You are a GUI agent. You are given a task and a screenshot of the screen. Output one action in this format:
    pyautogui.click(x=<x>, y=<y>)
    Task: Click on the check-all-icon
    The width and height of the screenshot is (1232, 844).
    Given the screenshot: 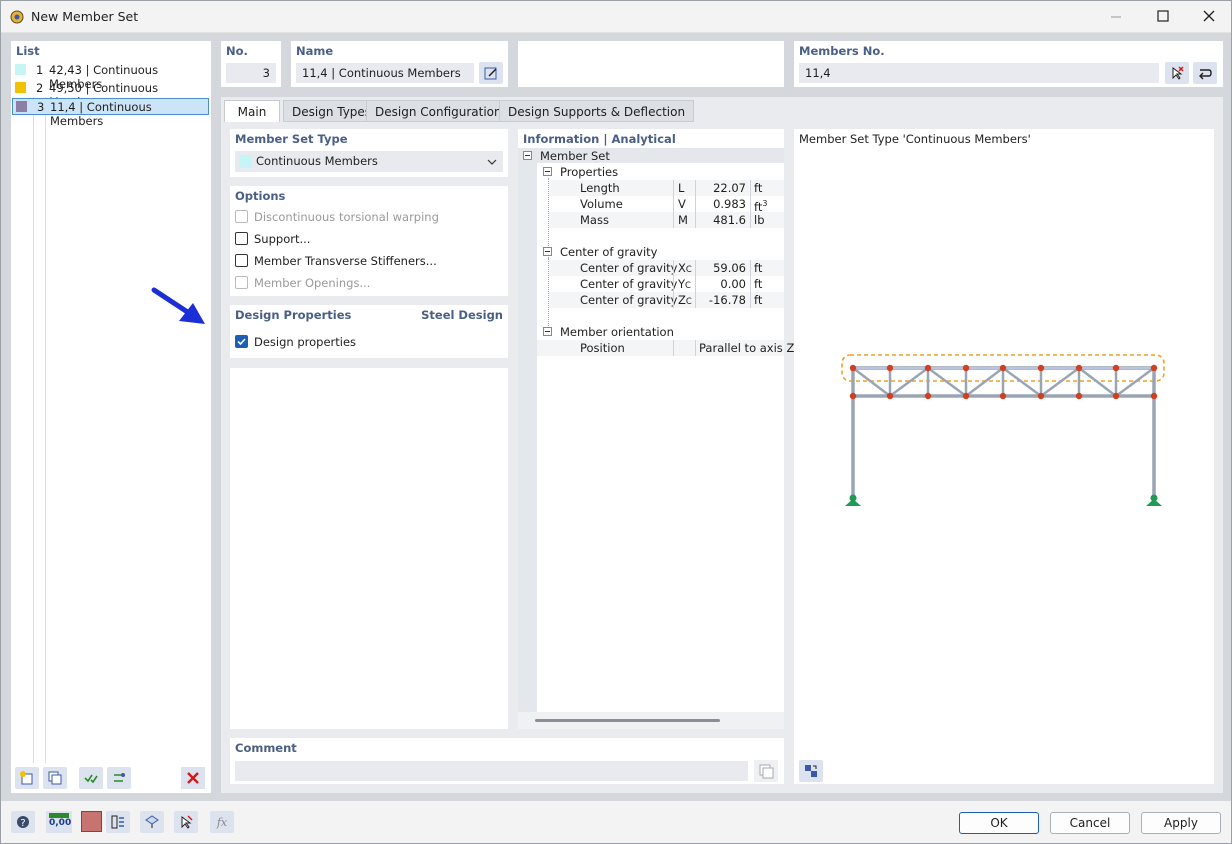 What is the action you would take?
    pyautogui.click(x=91, y=778)
    